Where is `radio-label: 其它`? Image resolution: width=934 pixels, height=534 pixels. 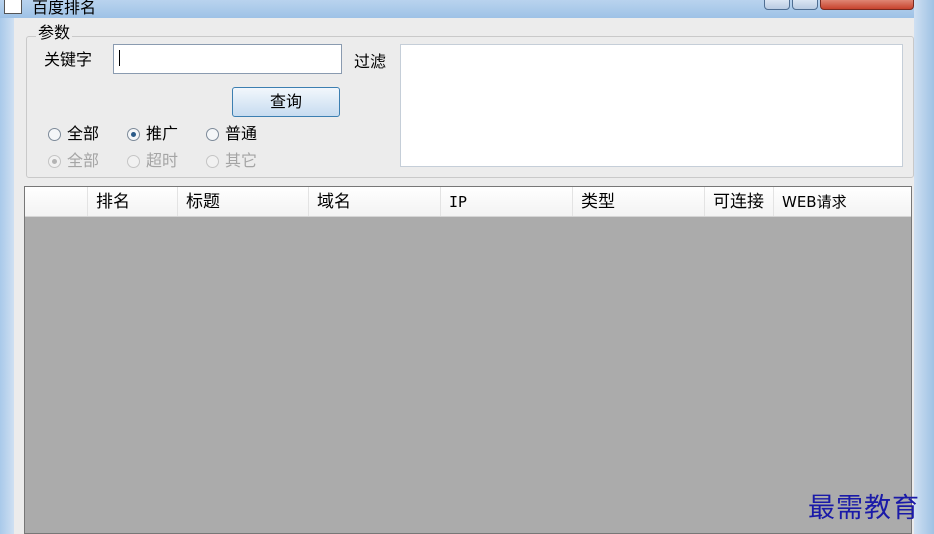 radio-label: 其它 is located at coordinates (241, 160).